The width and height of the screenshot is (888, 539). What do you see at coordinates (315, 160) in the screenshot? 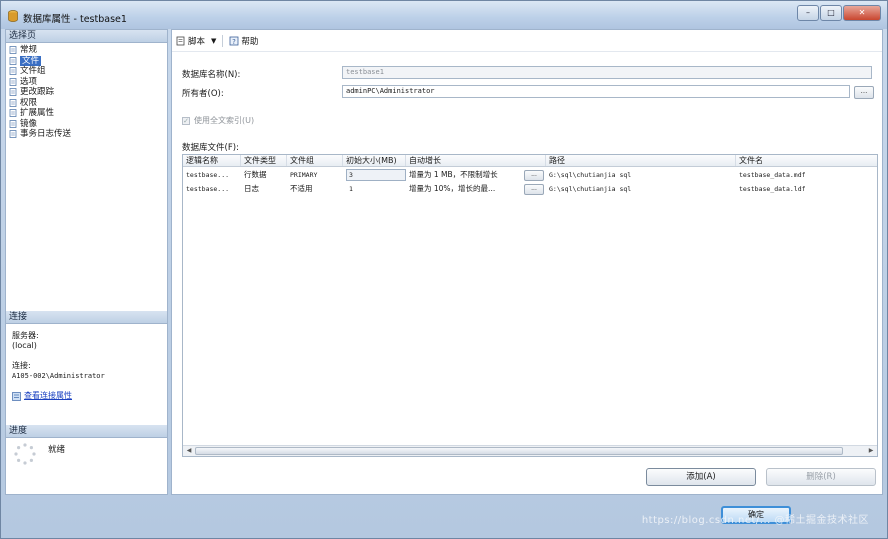
I see `column-header: 文件组` at bounding box center [315, 160].